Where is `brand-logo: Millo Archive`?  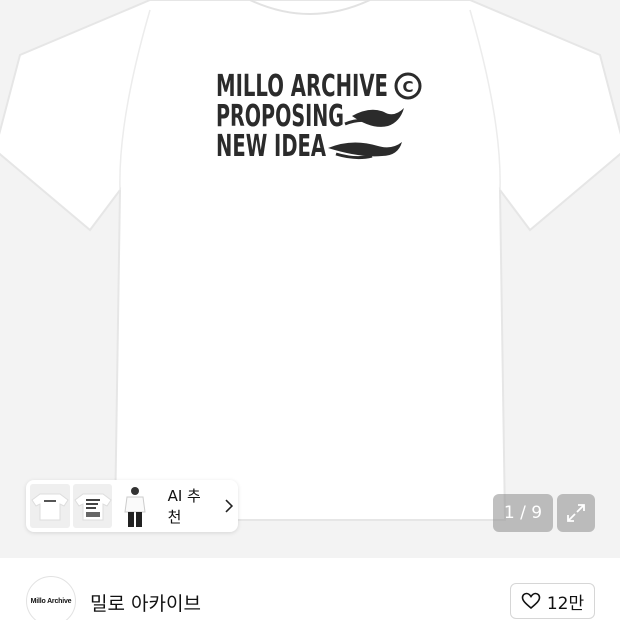
brand-logo: Millo Archive is located at coordinates (51, 598).